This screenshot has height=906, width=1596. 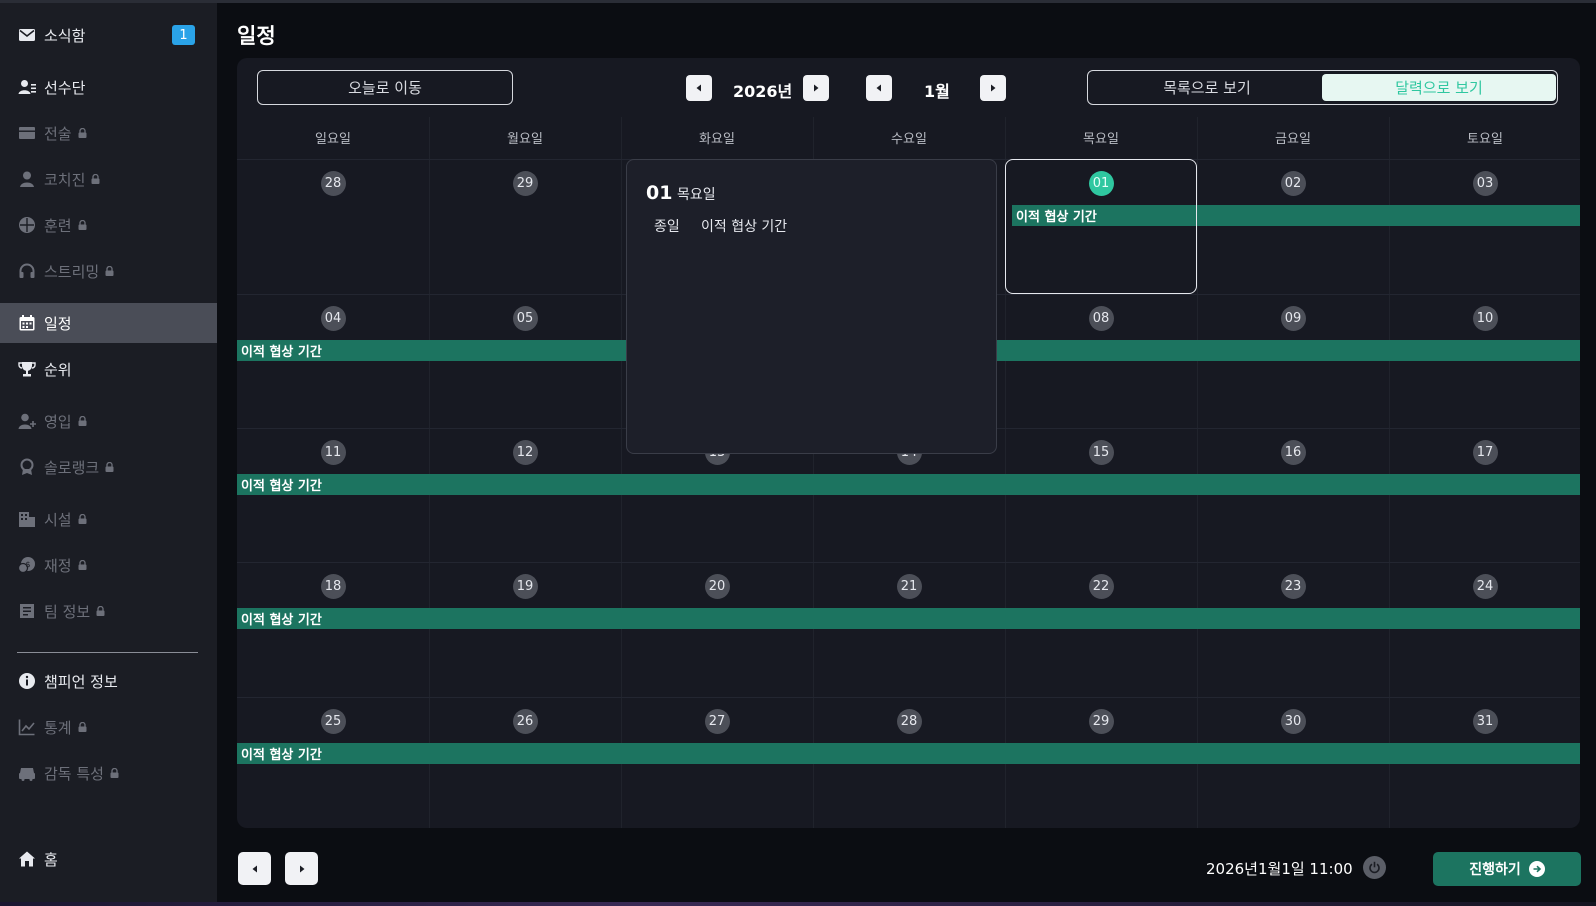 What do you see at coordinates (1293, 586) in the screenshot?
I see `day-number: 23` at bounding box center [1293, 586].